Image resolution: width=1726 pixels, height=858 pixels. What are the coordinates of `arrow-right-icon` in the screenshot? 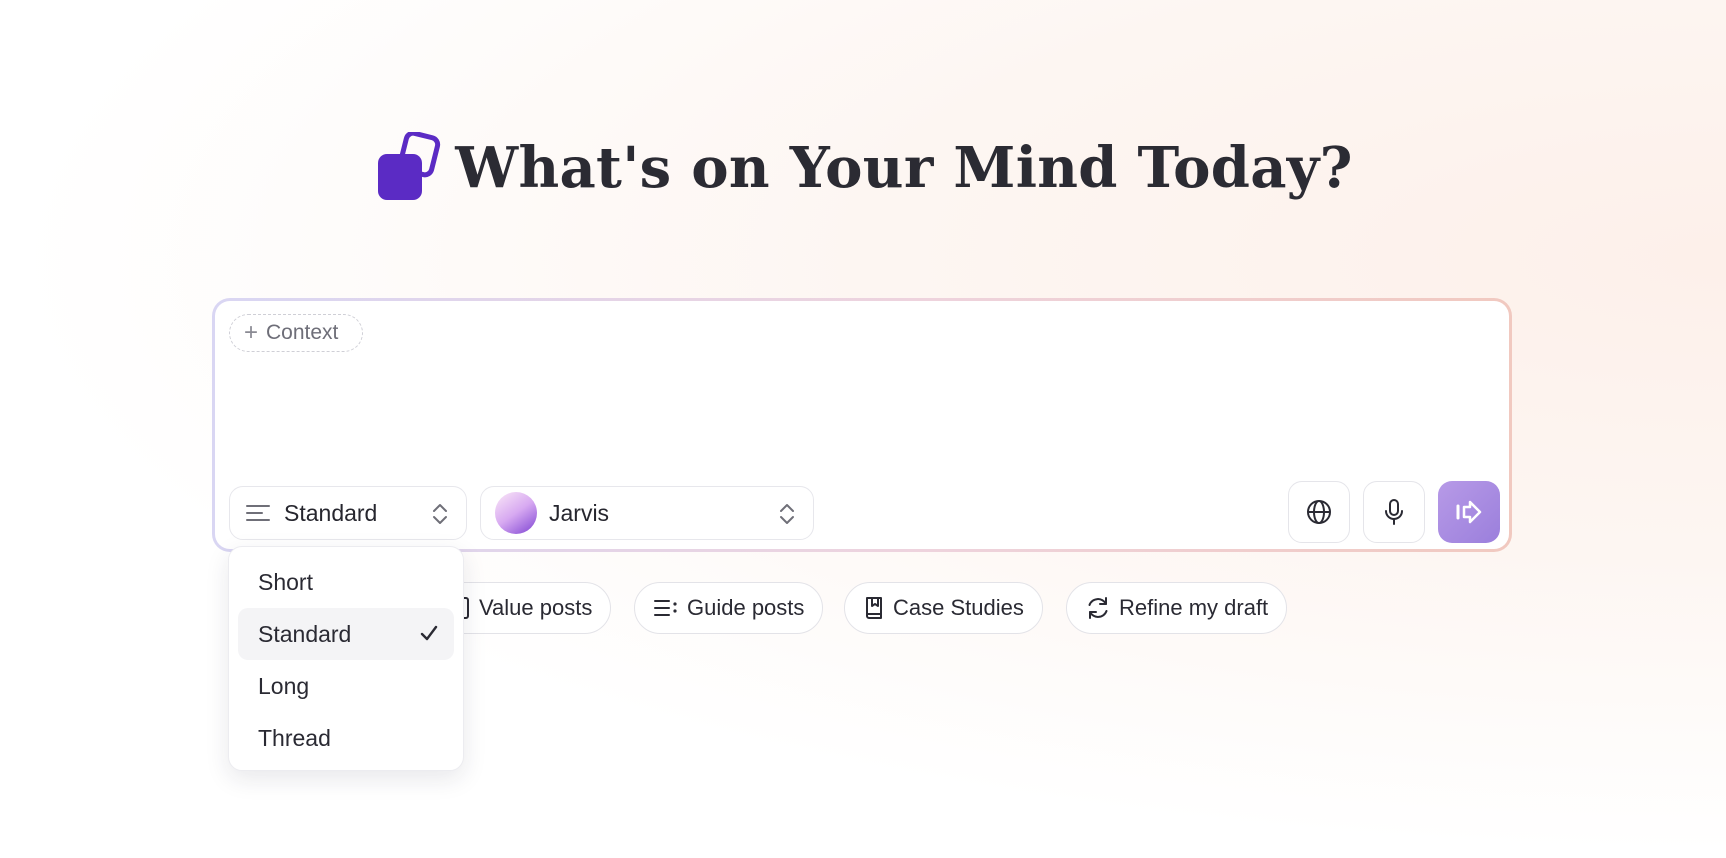 It's located at (1469, 512).